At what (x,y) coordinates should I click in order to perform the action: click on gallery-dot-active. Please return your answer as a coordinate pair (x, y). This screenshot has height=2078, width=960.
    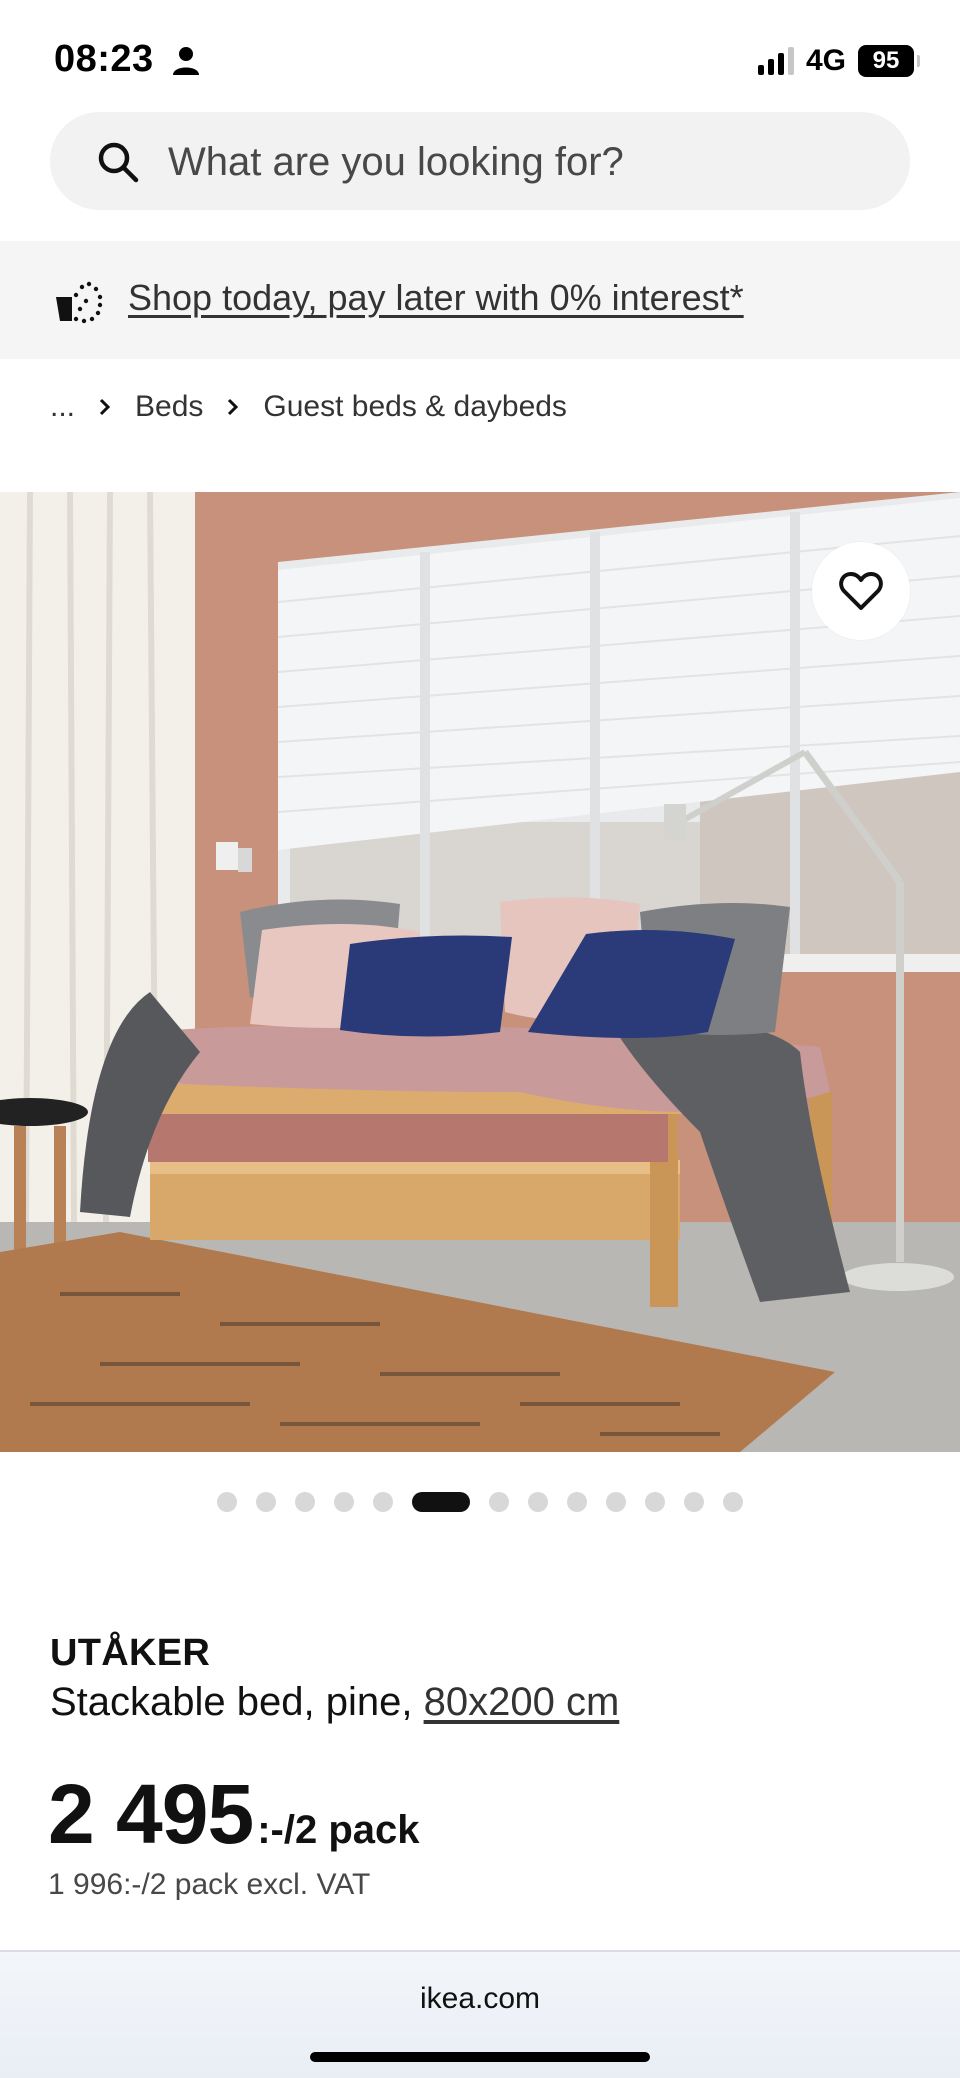
    Looking at the image, I should click on (441, 1502).